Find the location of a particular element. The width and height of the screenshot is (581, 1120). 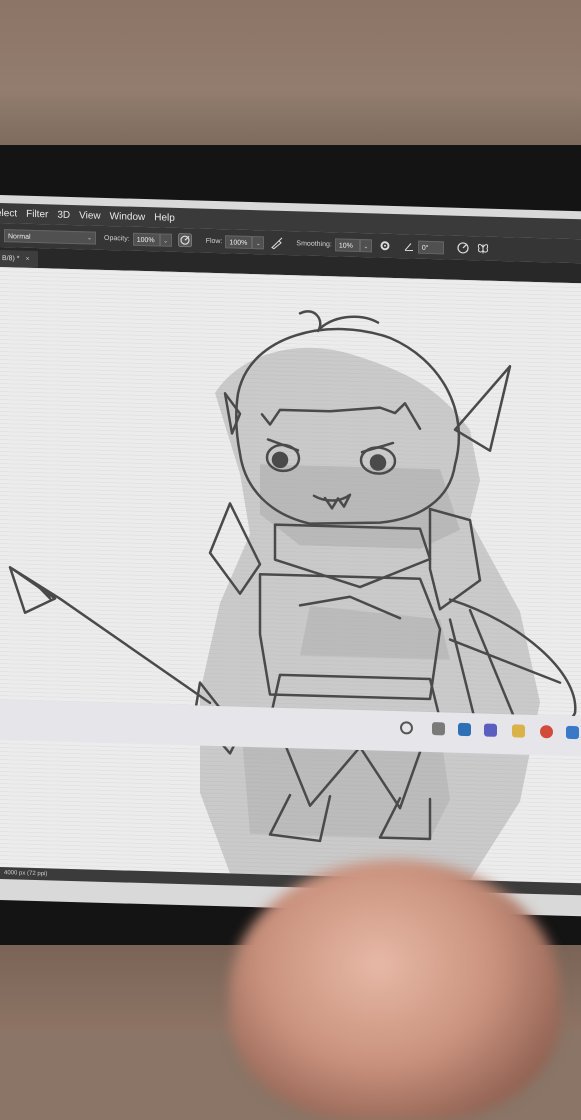

opacity-input: 100% is located at coordinates (146, 239).